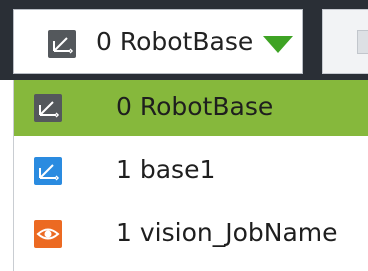  I want to click on combobox-selected-value: 0 RobotBase, so click(175, 41).